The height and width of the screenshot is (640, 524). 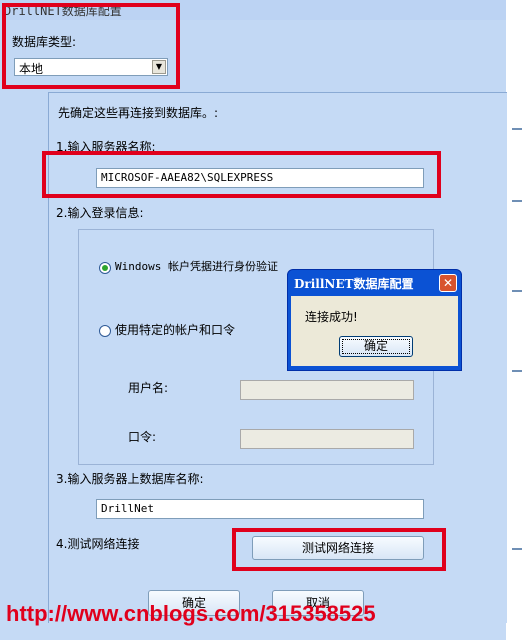 I want to click on windows-auth-radio, so click(x=105, y=268).